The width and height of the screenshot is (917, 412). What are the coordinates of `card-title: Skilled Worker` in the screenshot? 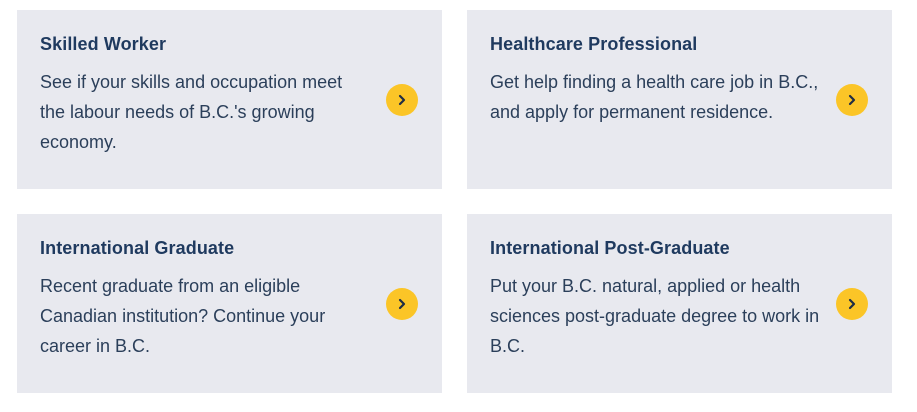 It's located at (103, 44).